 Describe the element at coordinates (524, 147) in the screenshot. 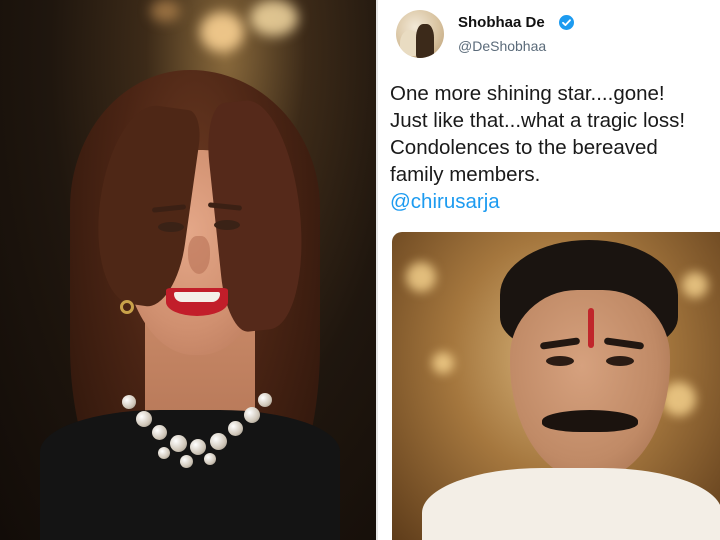

I see `tweet-text-line: Condolences to the bereaved` at that location.